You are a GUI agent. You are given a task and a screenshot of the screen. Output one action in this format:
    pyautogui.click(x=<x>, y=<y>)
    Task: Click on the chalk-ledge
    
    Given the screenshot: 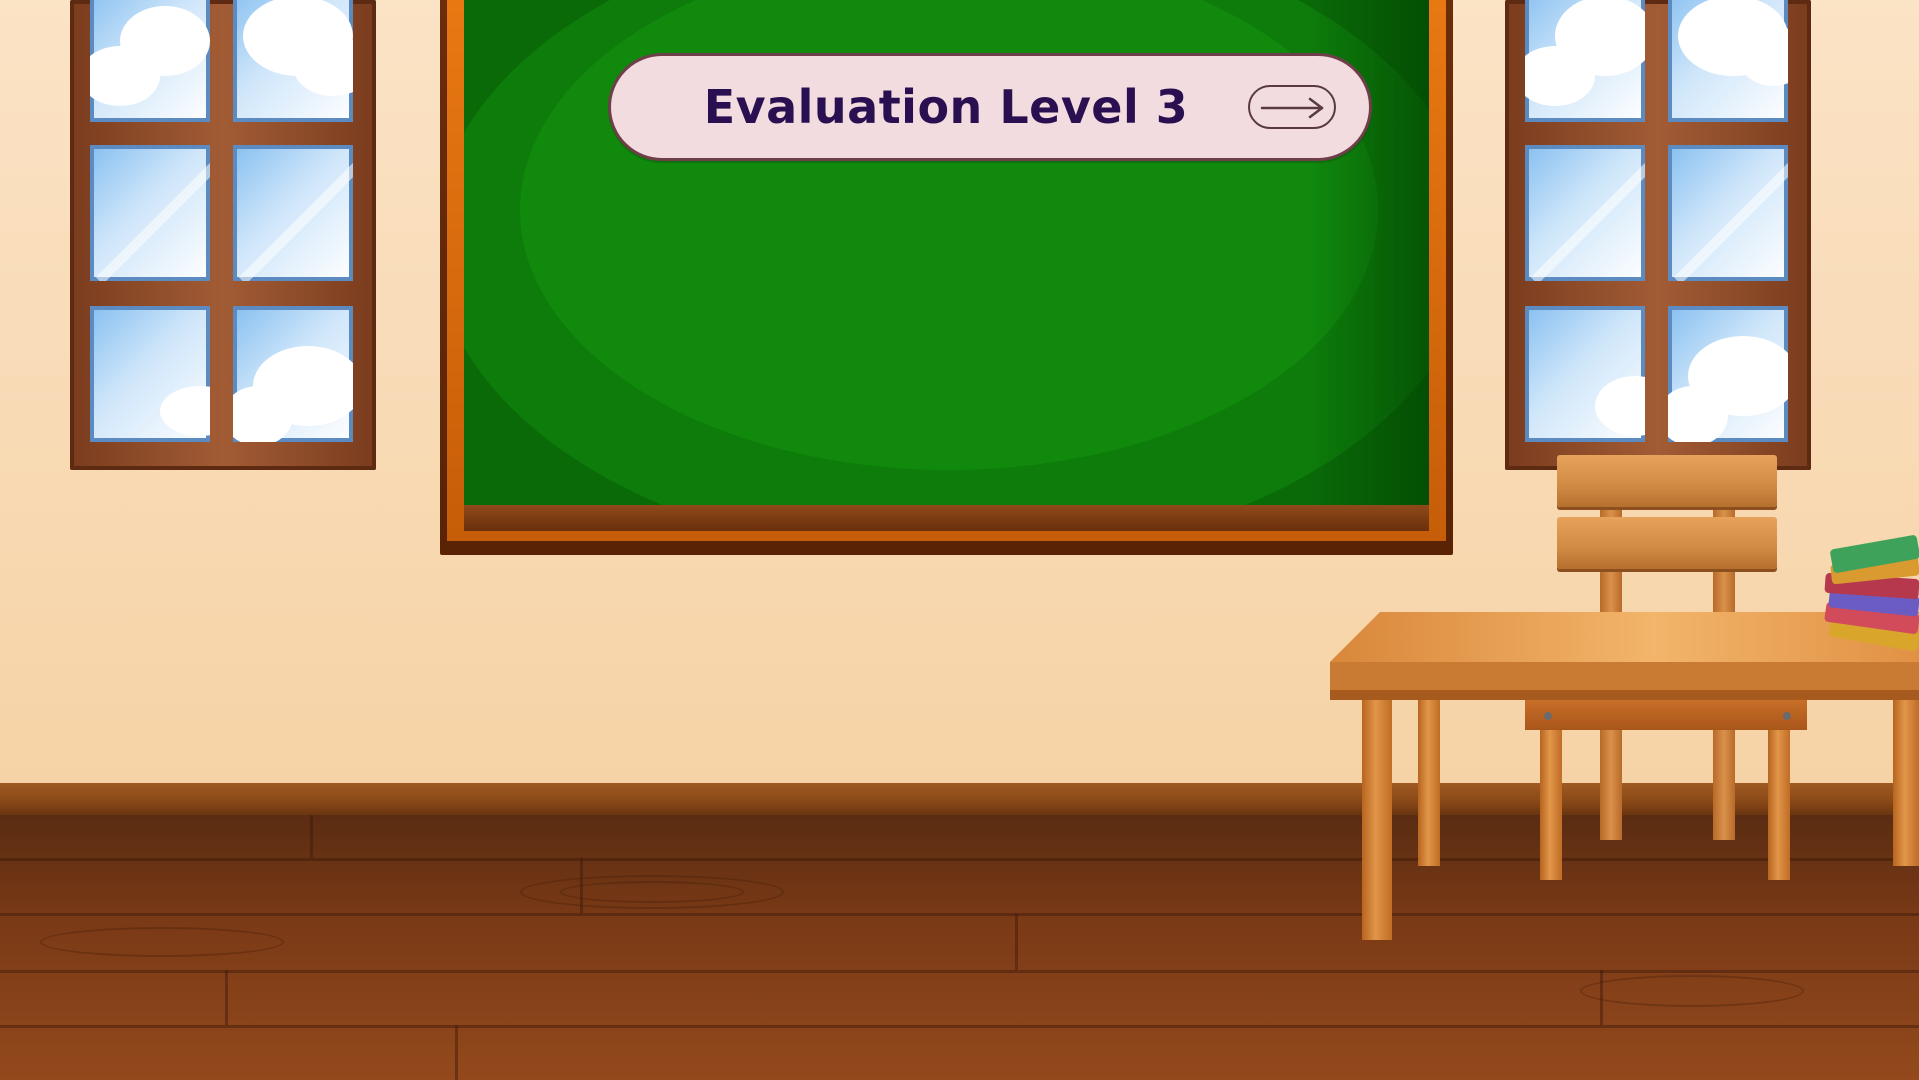 What is the action you would take?
    pyautogui.click(x=946, y=518)
    